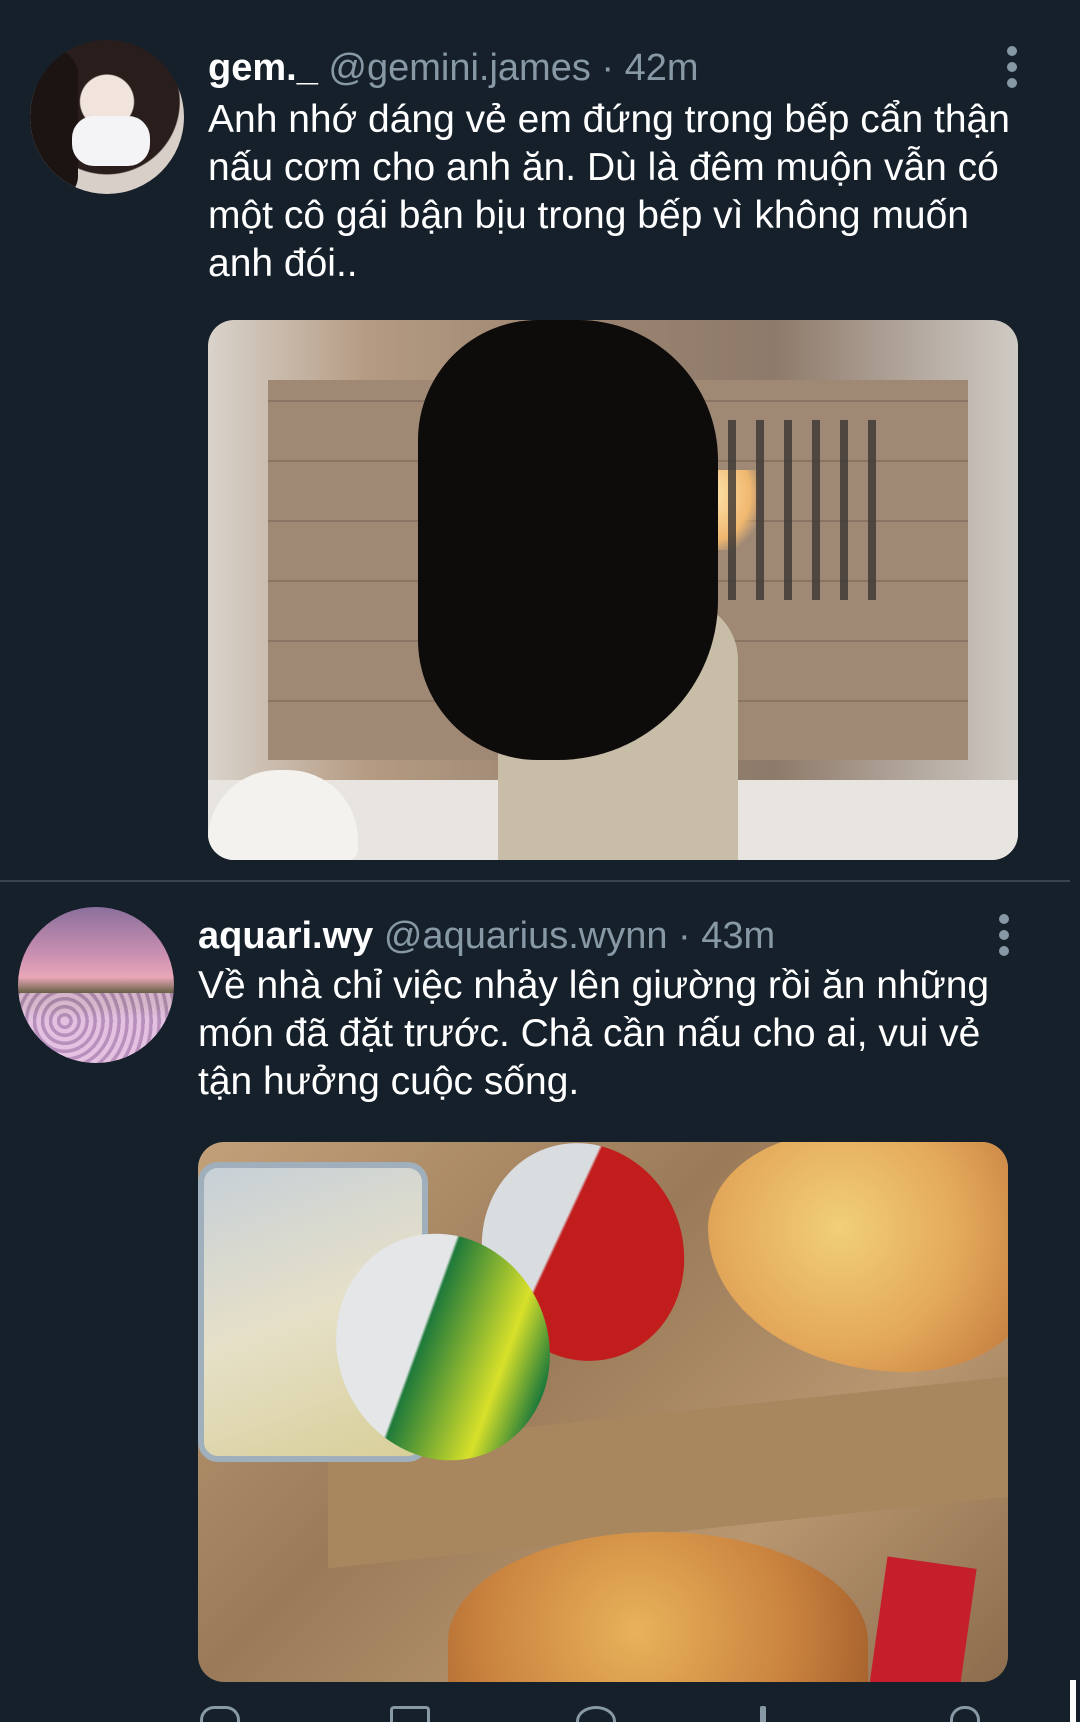  I want to click on person-hair, so click(568, 540).